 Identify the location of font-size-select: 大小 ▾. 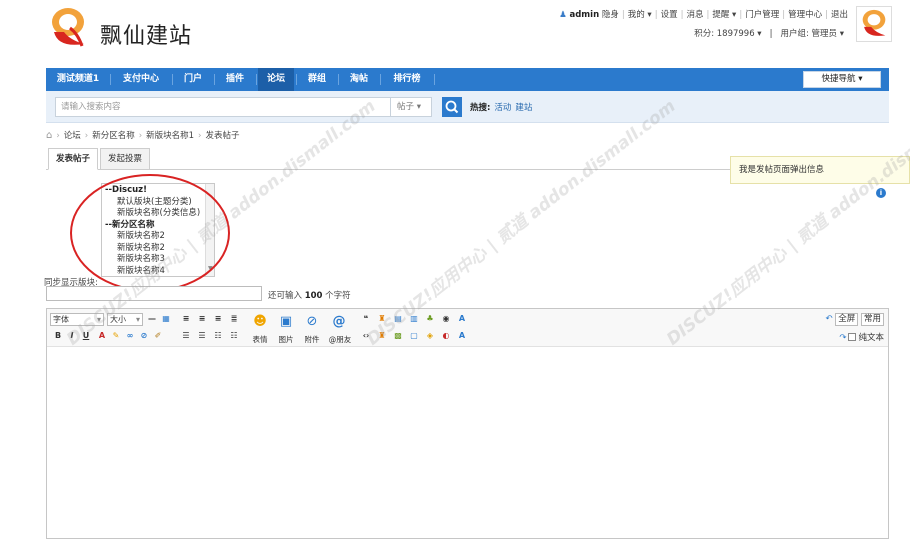
(125, 319).